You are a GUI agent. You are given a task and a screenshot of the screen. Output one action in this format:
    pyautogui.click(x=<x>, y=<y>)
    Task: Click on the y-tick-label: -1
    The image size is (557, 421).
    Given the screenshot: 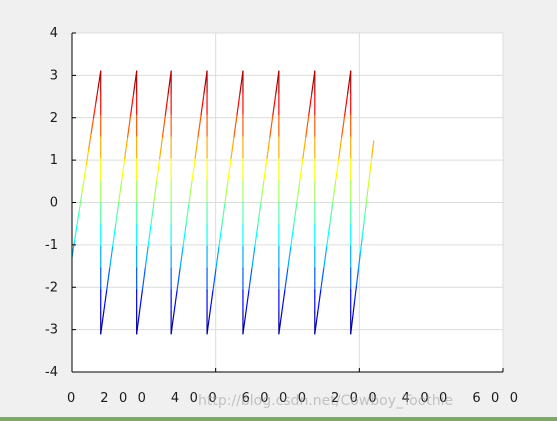 What is the action you would take?
    pyautogui.click(x=51, y=245)
    